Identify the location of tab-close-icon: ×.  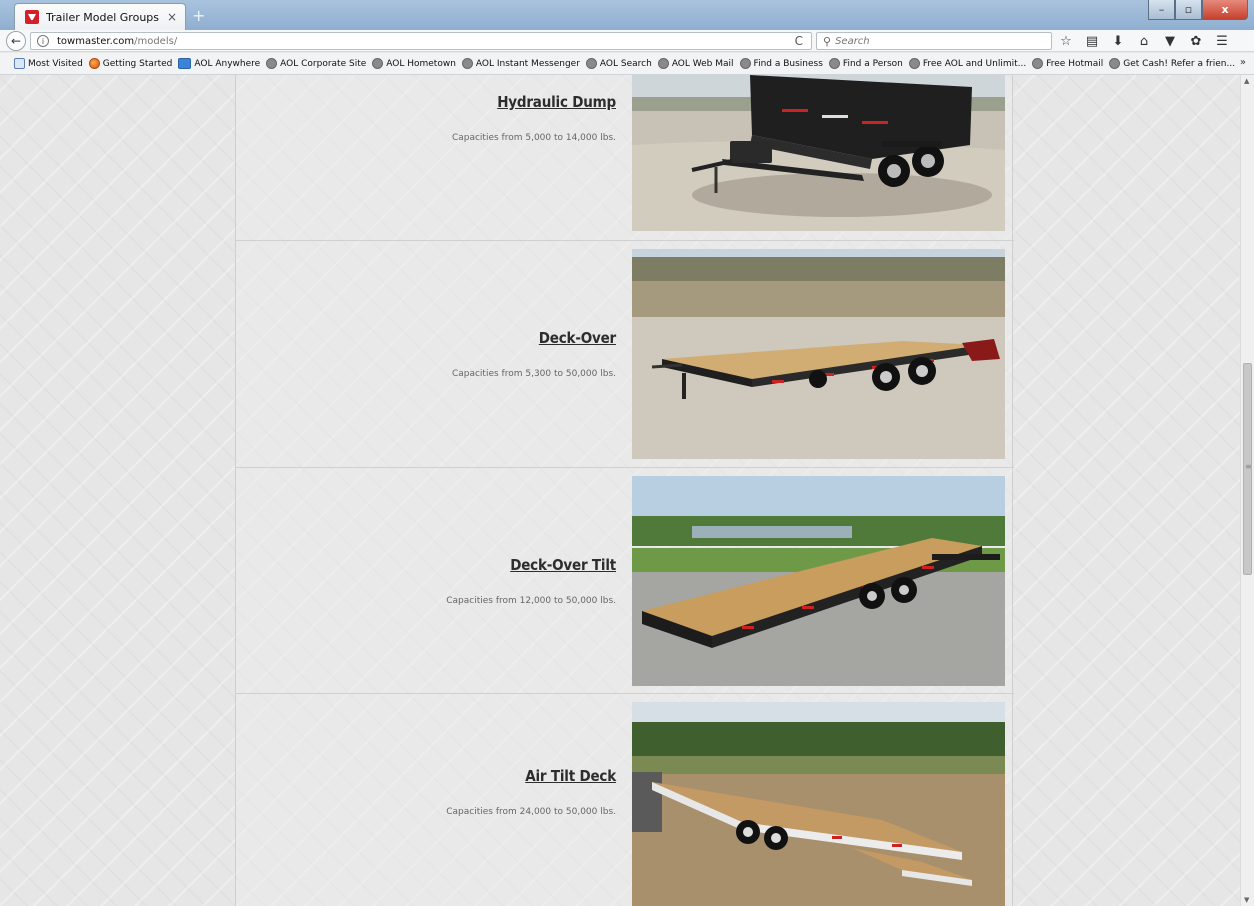
(172, 17).